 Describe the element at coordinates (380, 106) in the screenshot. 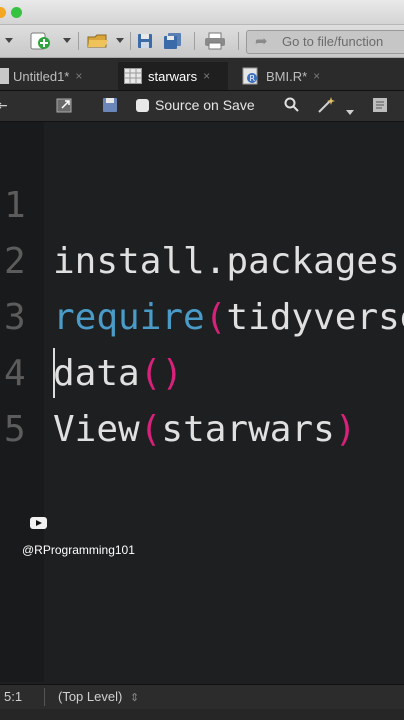

I see `compile-report-icon` at that location.